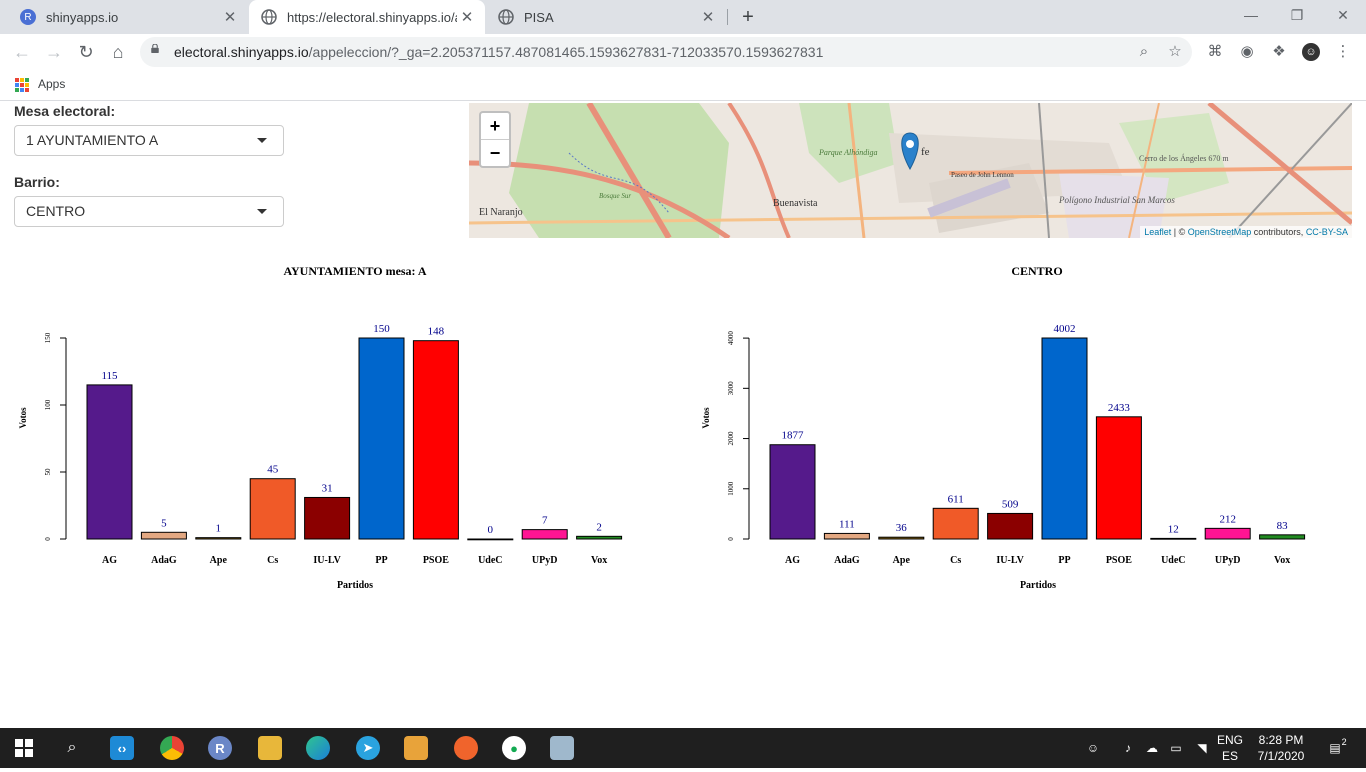 This screenshot has height=772, width=1366. Describe the element at coordinates (1220, 232) in the screenshot. I see `osm-link: OpenStreetMap` at that location.